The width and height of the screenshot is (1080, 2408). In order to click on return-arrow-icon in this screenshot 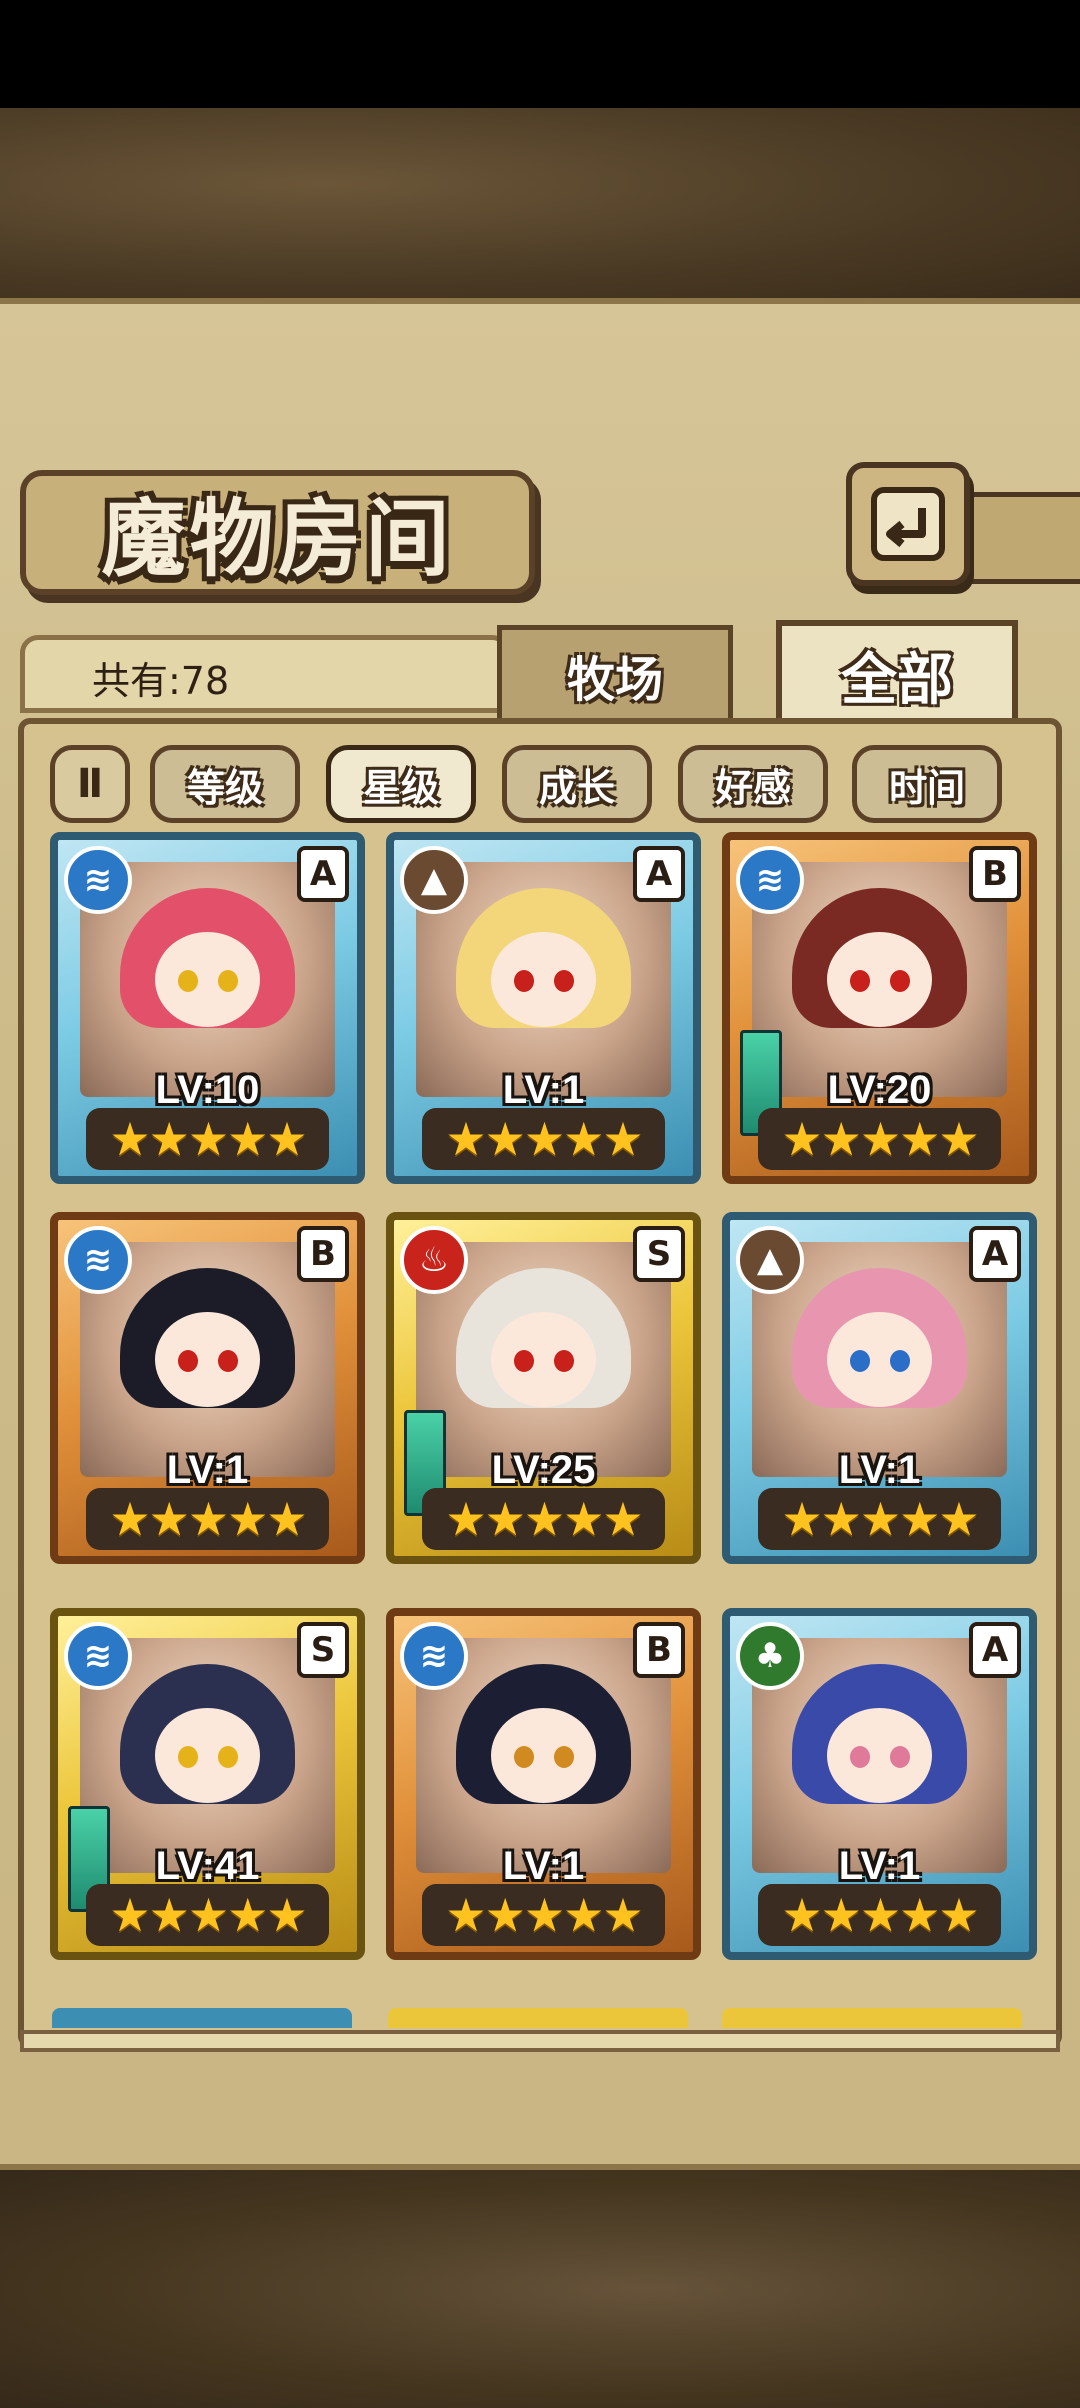, I will do `click(908, 524)`.